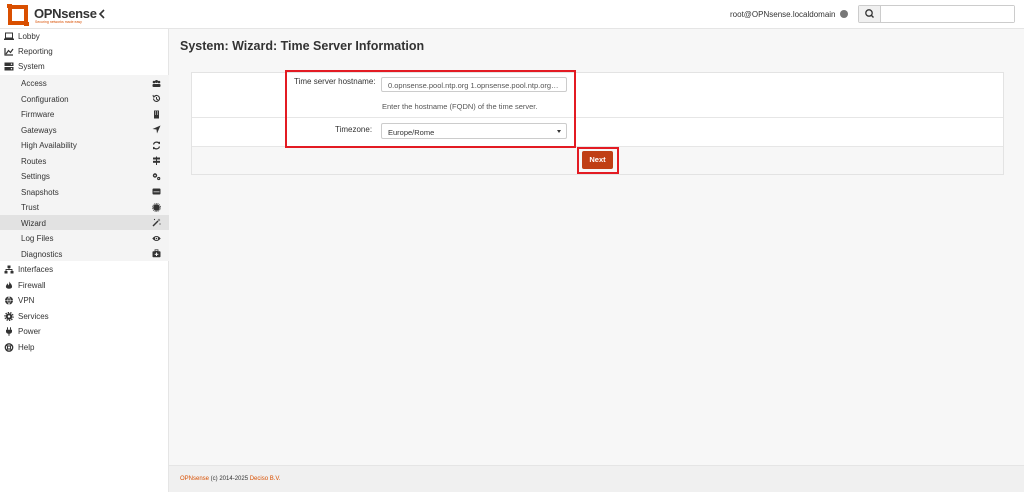  Describe the element at coordinates (156, 222) in the screenshot. I see `magic-wand-icon` at that location.